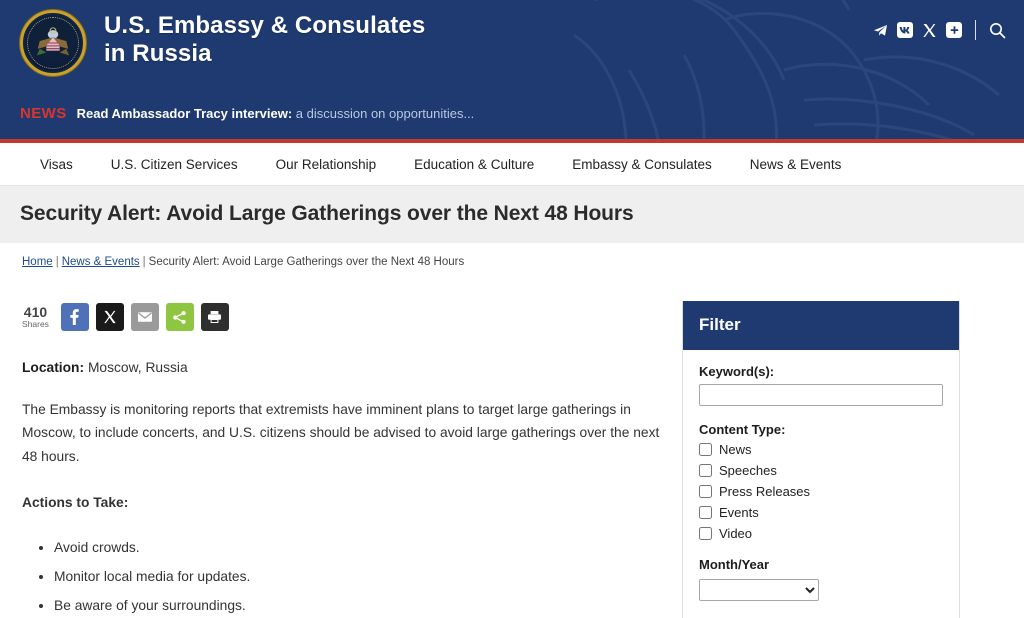 The image size is (1024, 618). What do you see at coordinates (742, 429) in the screenshot?
I see `content-type-label: Content Type:` at bounding box center [742, 429].